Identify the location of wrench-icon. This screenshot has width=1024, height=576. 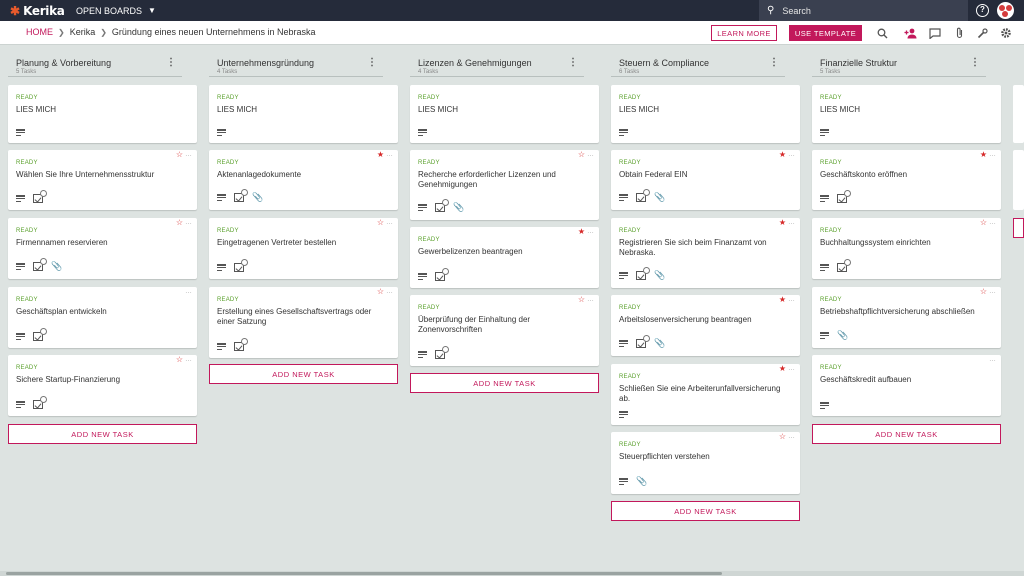
(982, 33).